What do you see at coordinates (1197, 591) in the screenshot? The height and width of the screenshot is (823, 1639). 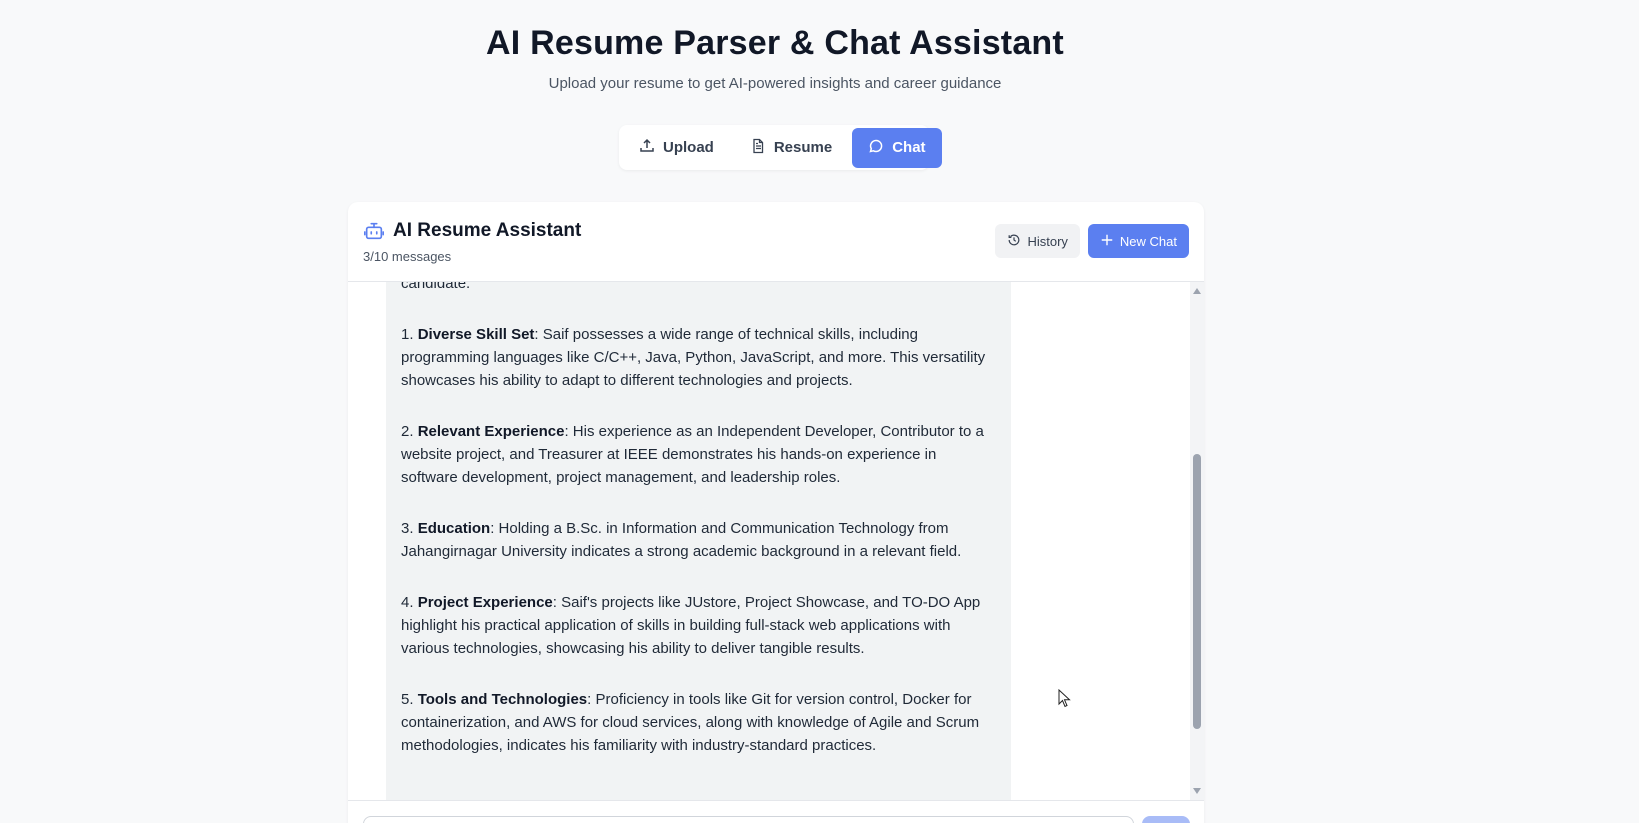 I see `scroll-thumb` at bounding box center [1197, 591].